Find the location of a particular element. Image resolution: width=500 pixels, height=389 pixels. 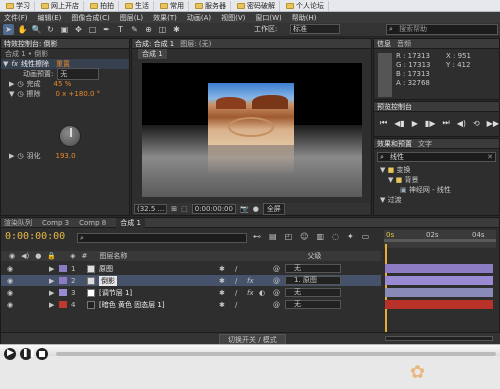

motion-blur-icon: ◌ is located at coordinates (335, 236).